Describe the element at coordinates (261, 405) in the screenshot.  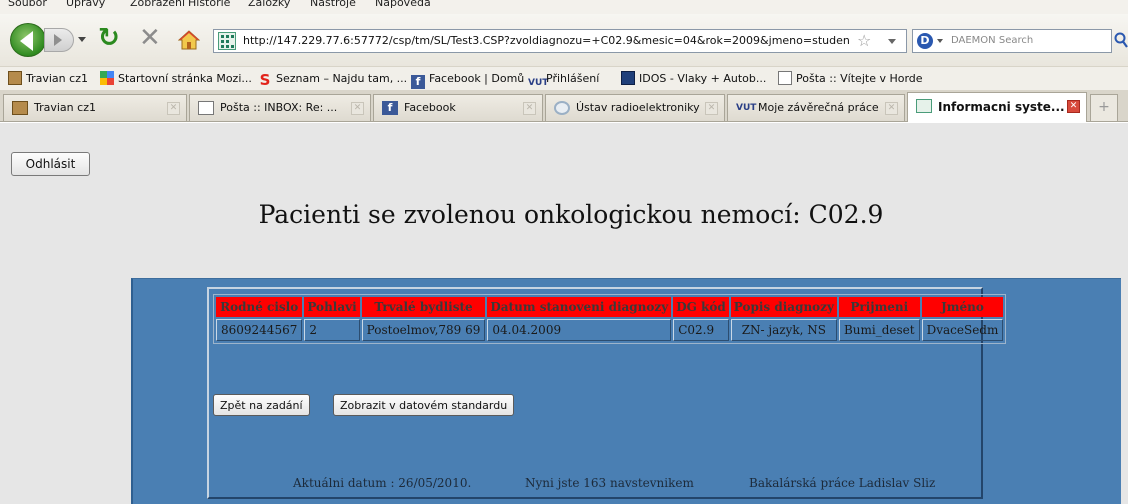
I see `back-to-input-button: Zpět na zadání` at that location.